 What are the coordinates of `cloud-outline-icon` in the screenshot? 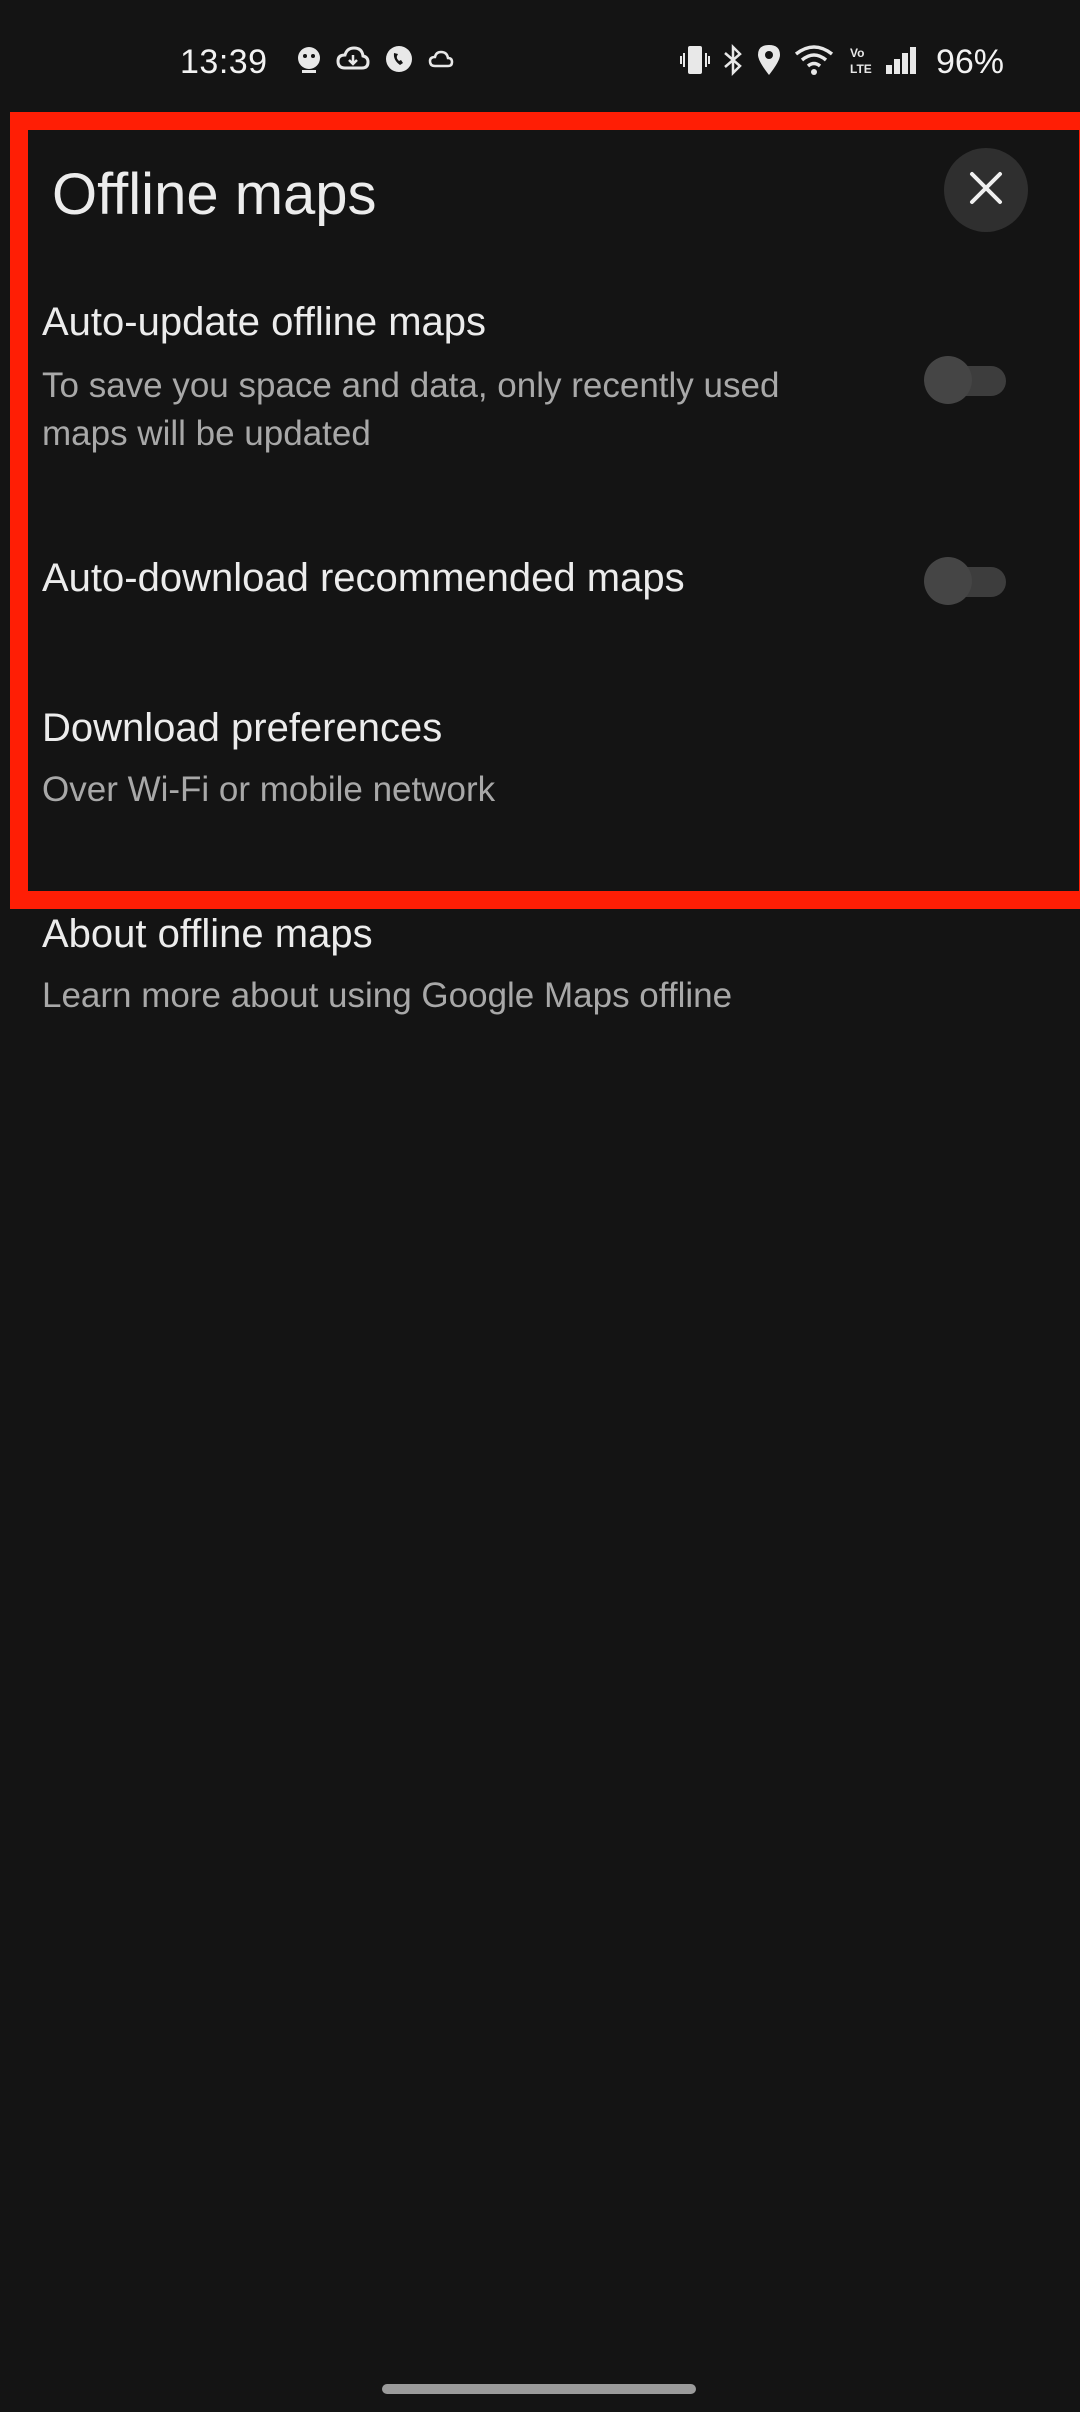 It's located at (441, 61).